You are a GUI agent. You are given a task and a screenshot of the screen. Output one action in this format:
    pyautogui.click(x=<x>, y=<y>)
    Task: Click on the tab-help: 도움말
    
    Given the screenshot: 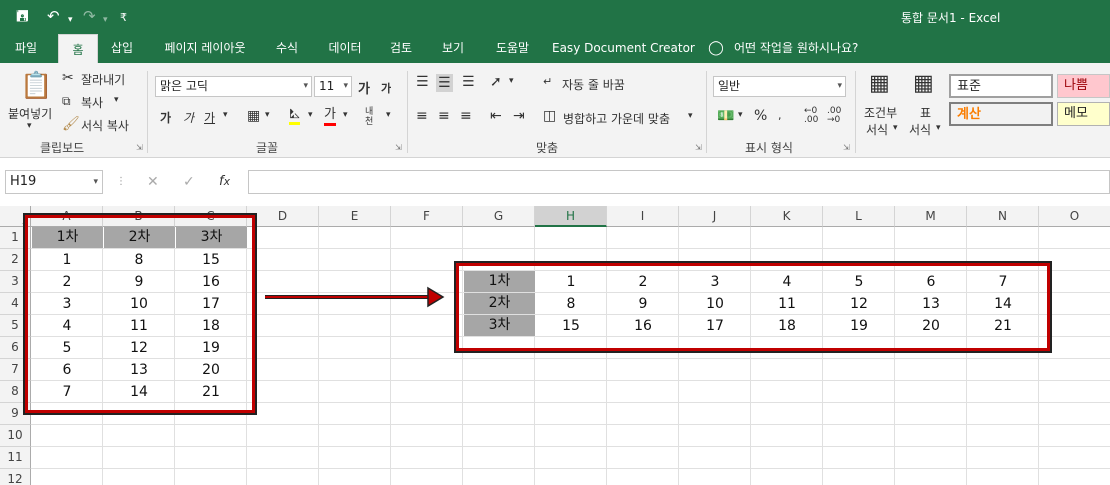 What is the action you would take?
    pyautogui.click(x=512, y=48)
    